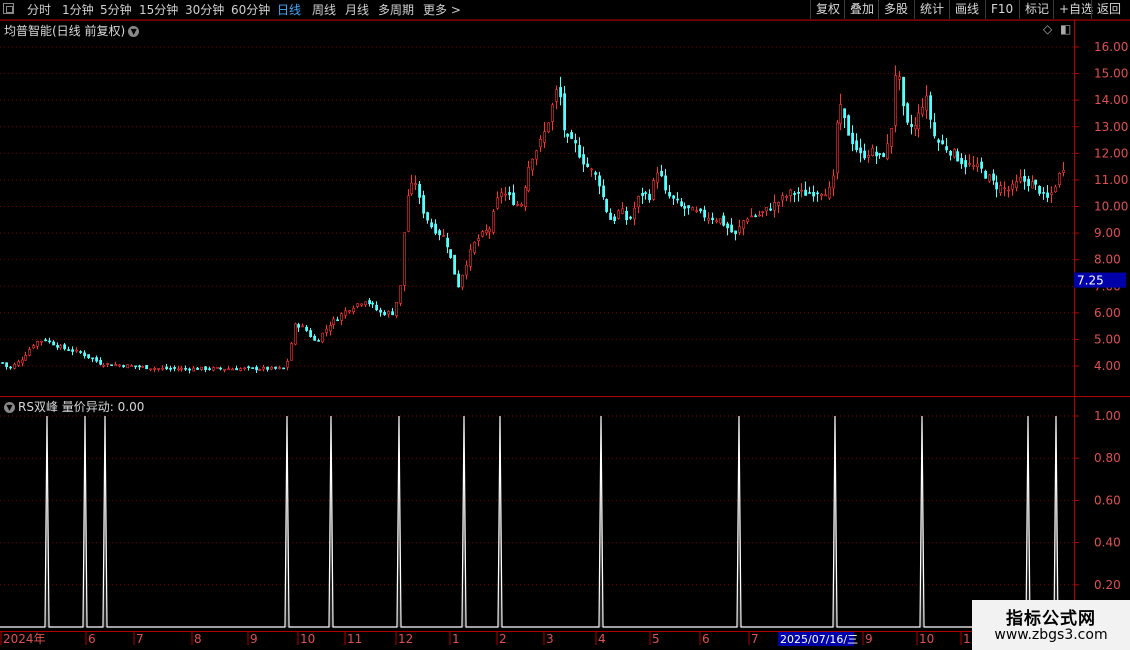  What do you see at coordinates (1065, 29) in the screenshot?
I see `panel-toggle-icon: ◧` at bounding box center [1065, 29].